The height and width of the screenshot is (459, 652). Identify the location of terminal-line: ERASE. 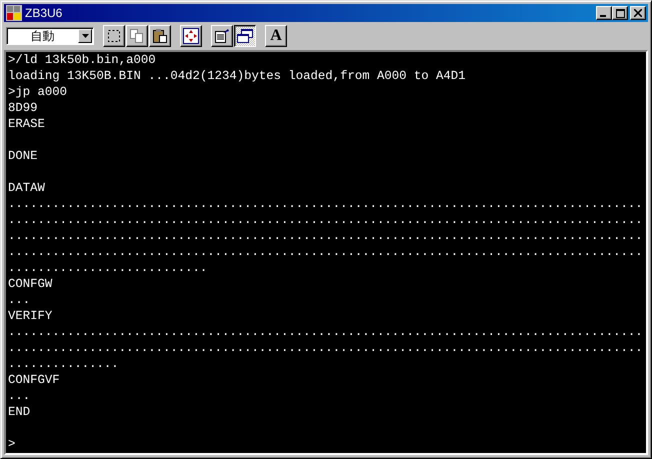
(26, 124).